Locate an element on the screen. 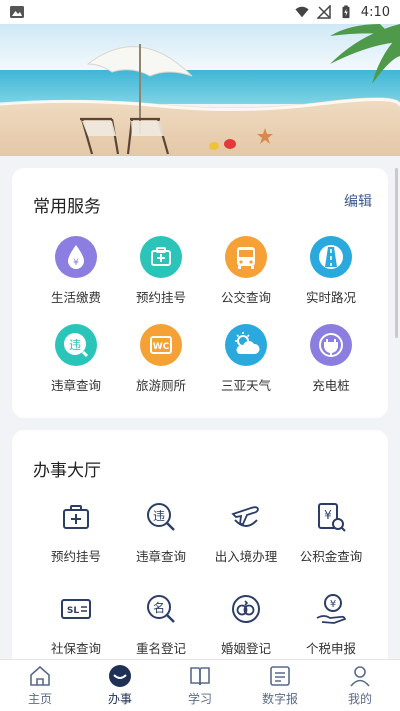  tab-label: 办事 is located at coordinates (119, 699).